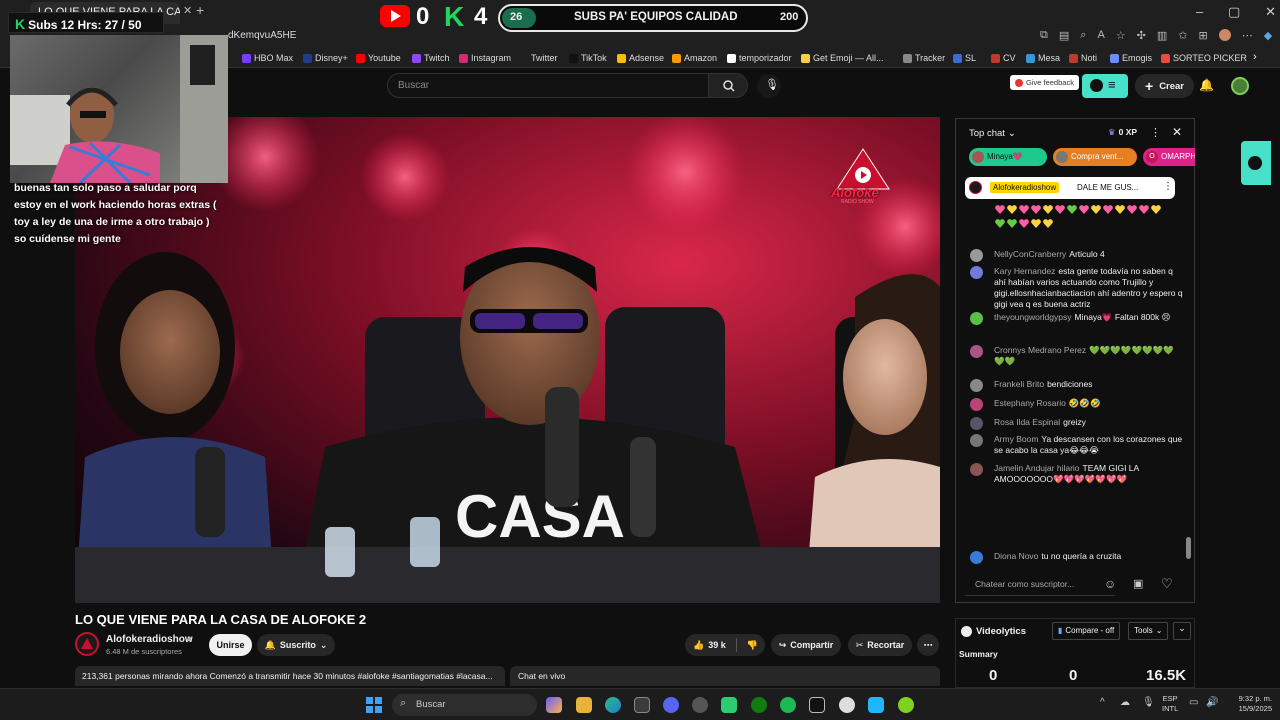  Describe the element at coordinates (788, 705) in the screenshot. I see `spotify-icon` at that location.